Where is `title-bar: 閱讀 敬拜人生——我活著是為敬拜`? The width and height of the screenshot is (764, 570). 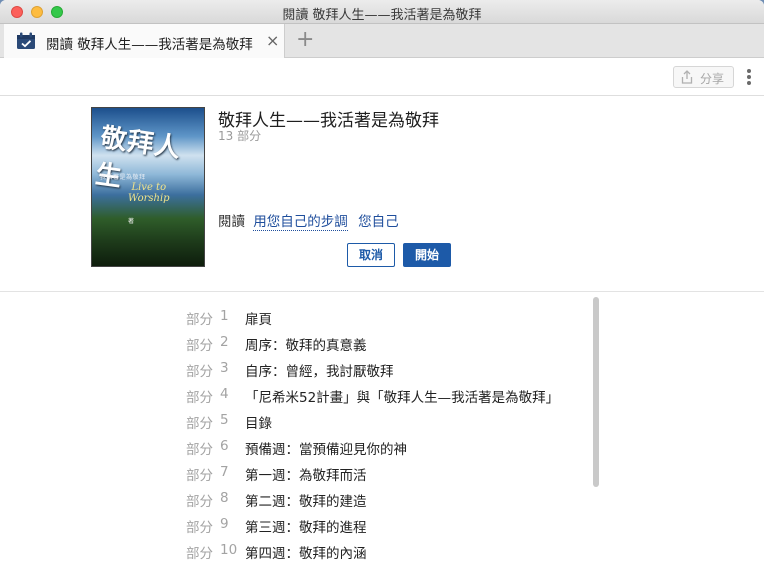
title-bar: 閱讀 敬拜人生——我活著是為敬拜 is located at coordinates (382, 12).